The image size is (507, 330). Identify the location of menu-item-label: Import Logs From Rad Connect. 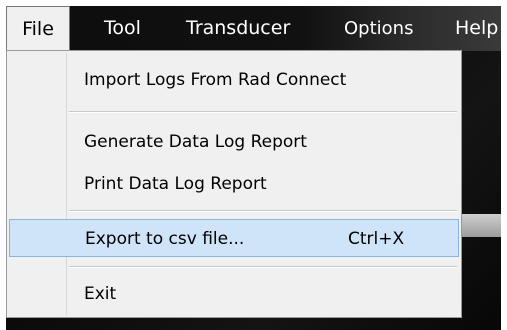
(215, 80).